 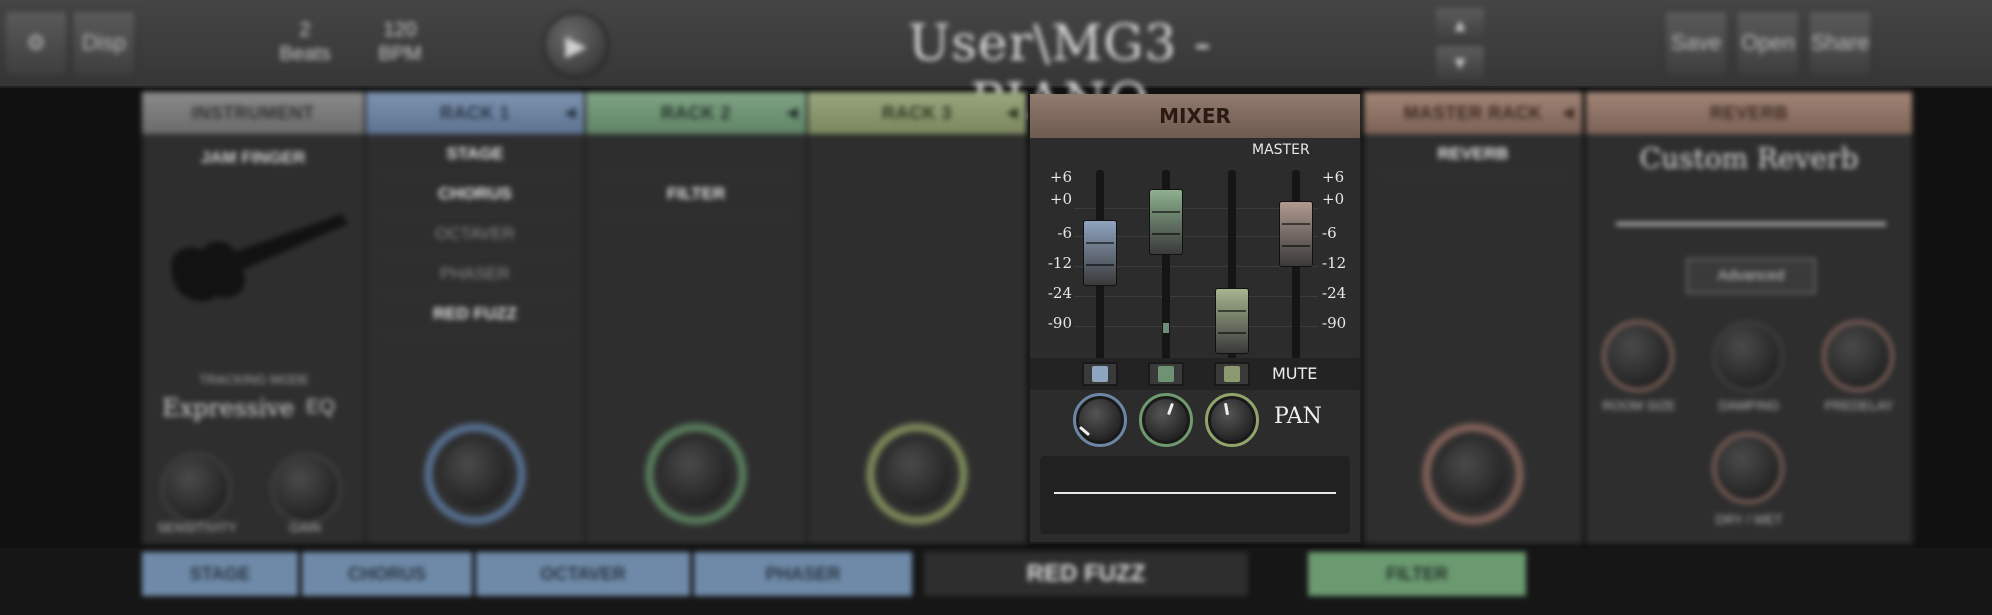 I want to click on db-tick: -90, so click(x=1059, y=323).